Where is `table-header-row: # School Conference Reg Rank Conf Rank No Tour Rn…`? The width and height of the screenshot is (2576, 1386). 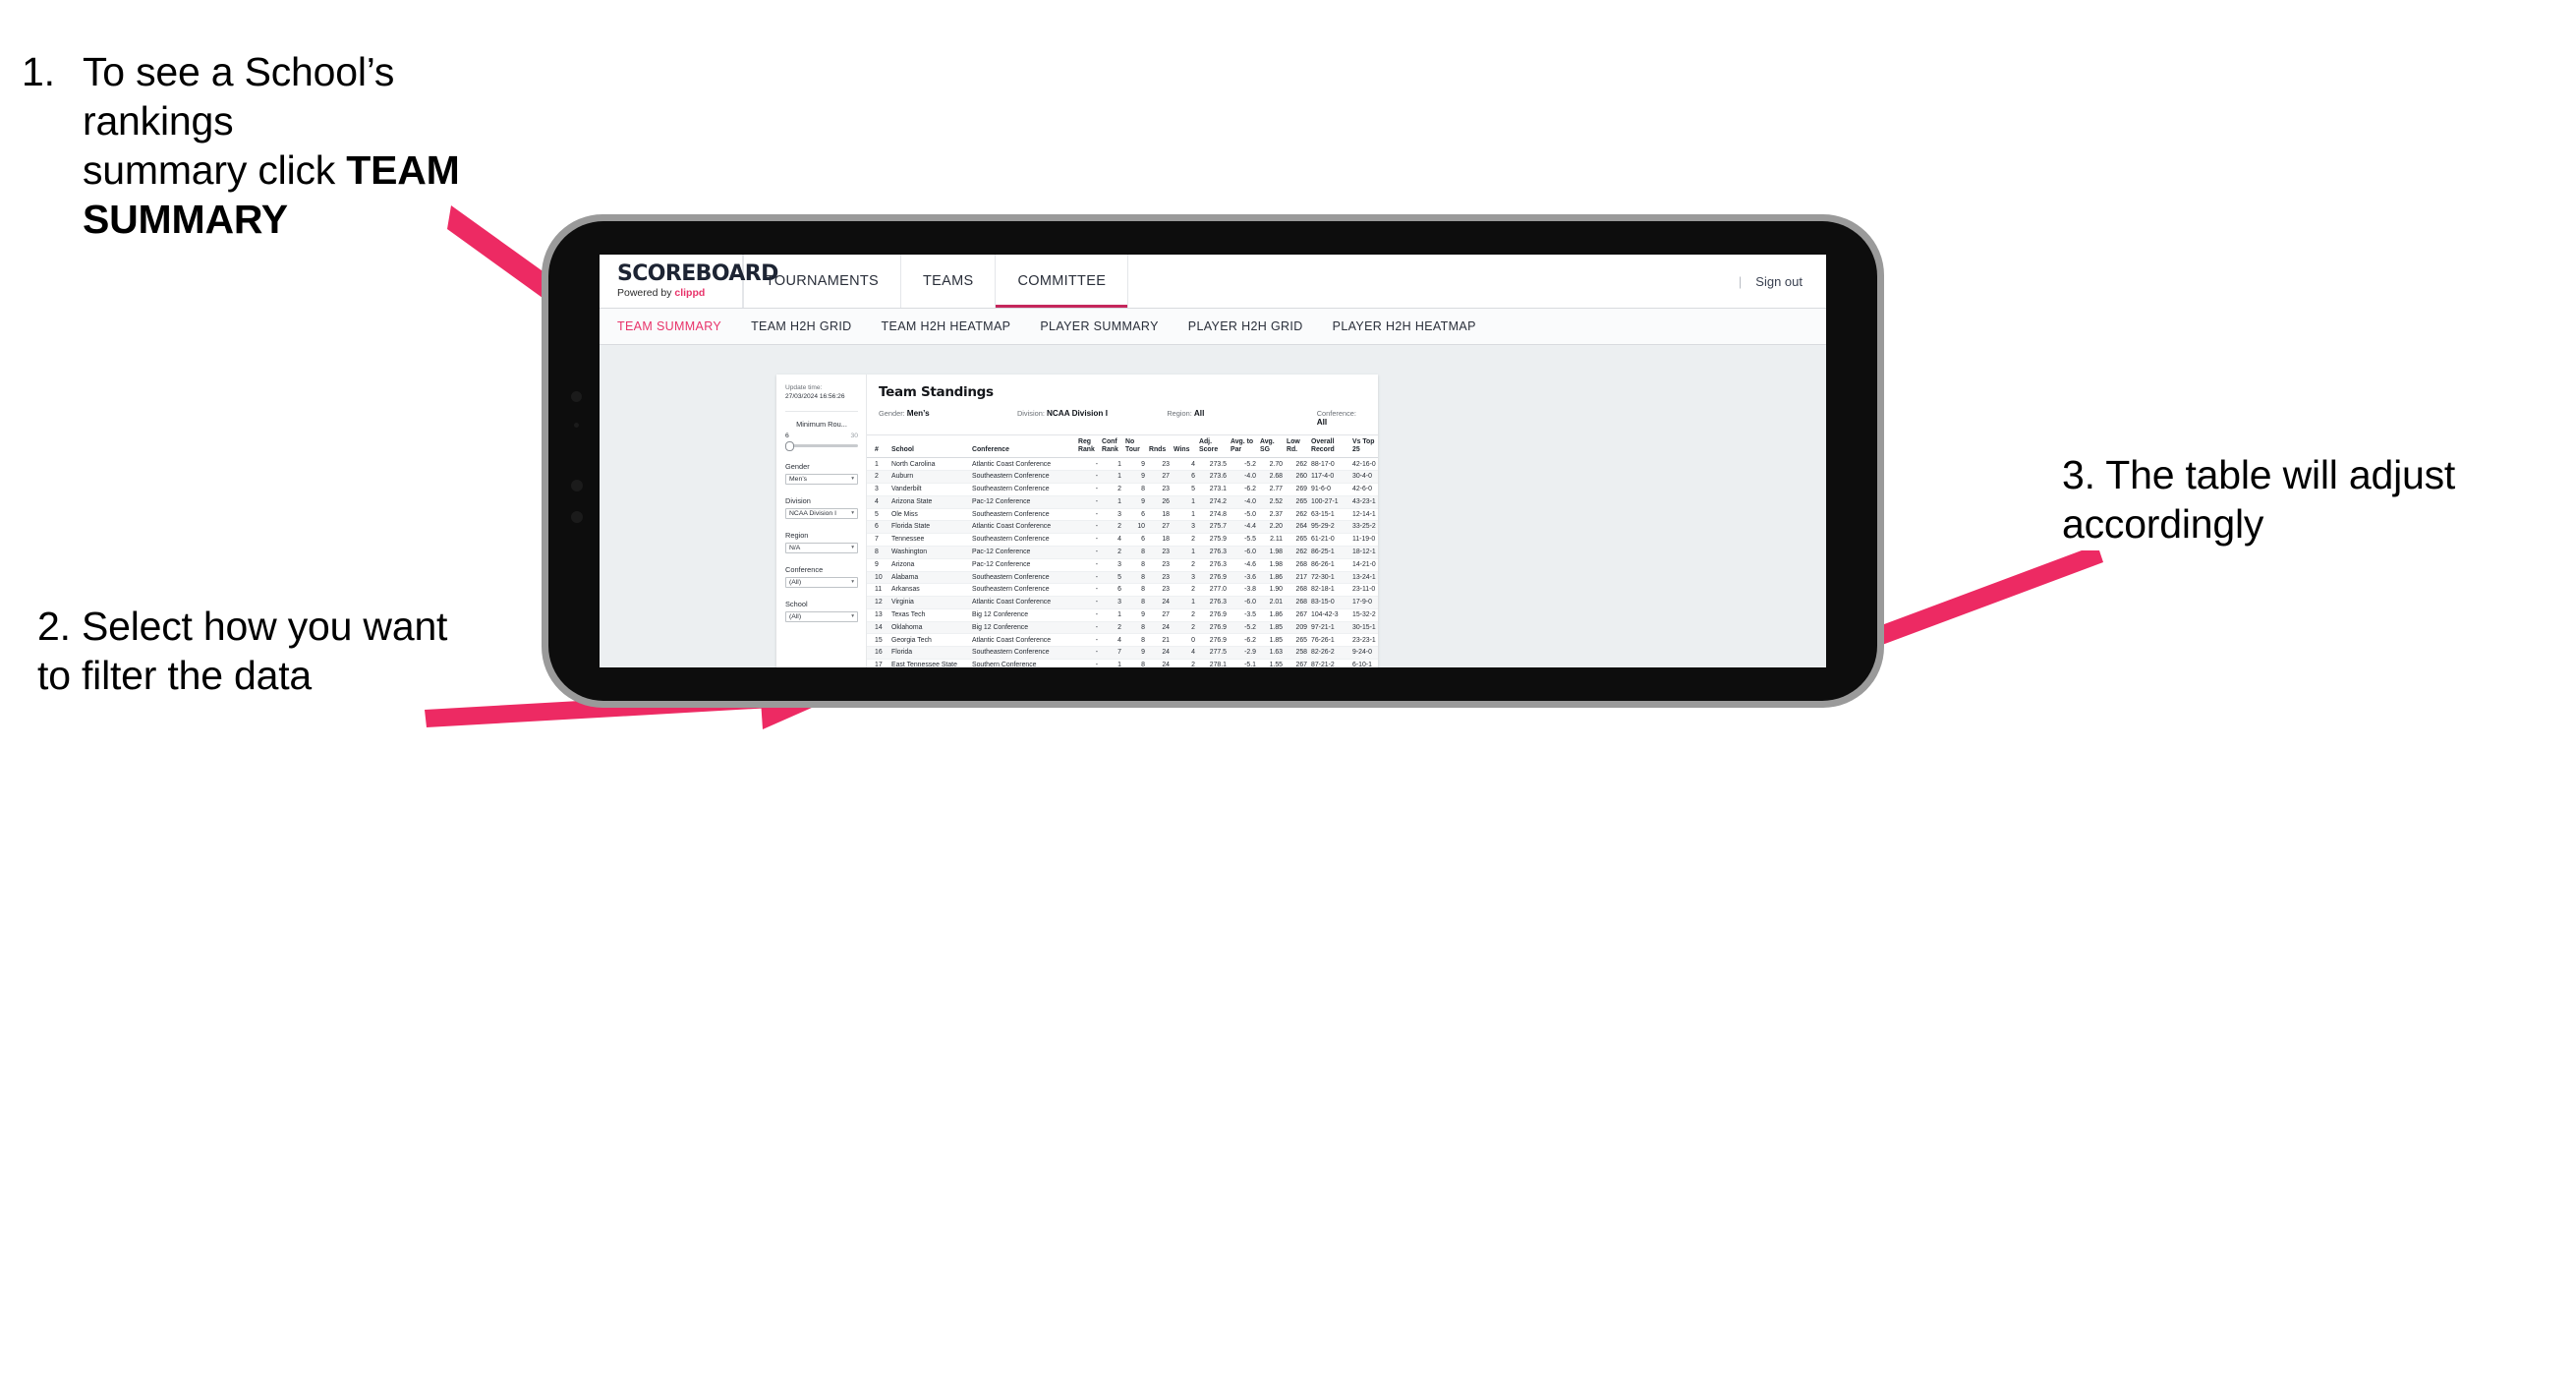
table-header-row: # School Conference Reg Rank Conf Rank No Tour Rn… is located at coordinates (1122, 447).